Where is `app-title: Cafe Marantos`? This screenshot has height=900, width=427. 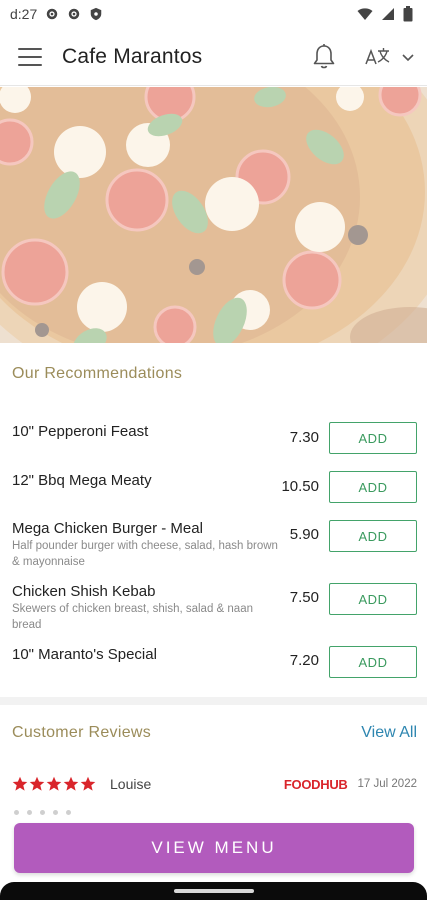
app-title: Cafe Marantos is located at coordinates (132, 56).